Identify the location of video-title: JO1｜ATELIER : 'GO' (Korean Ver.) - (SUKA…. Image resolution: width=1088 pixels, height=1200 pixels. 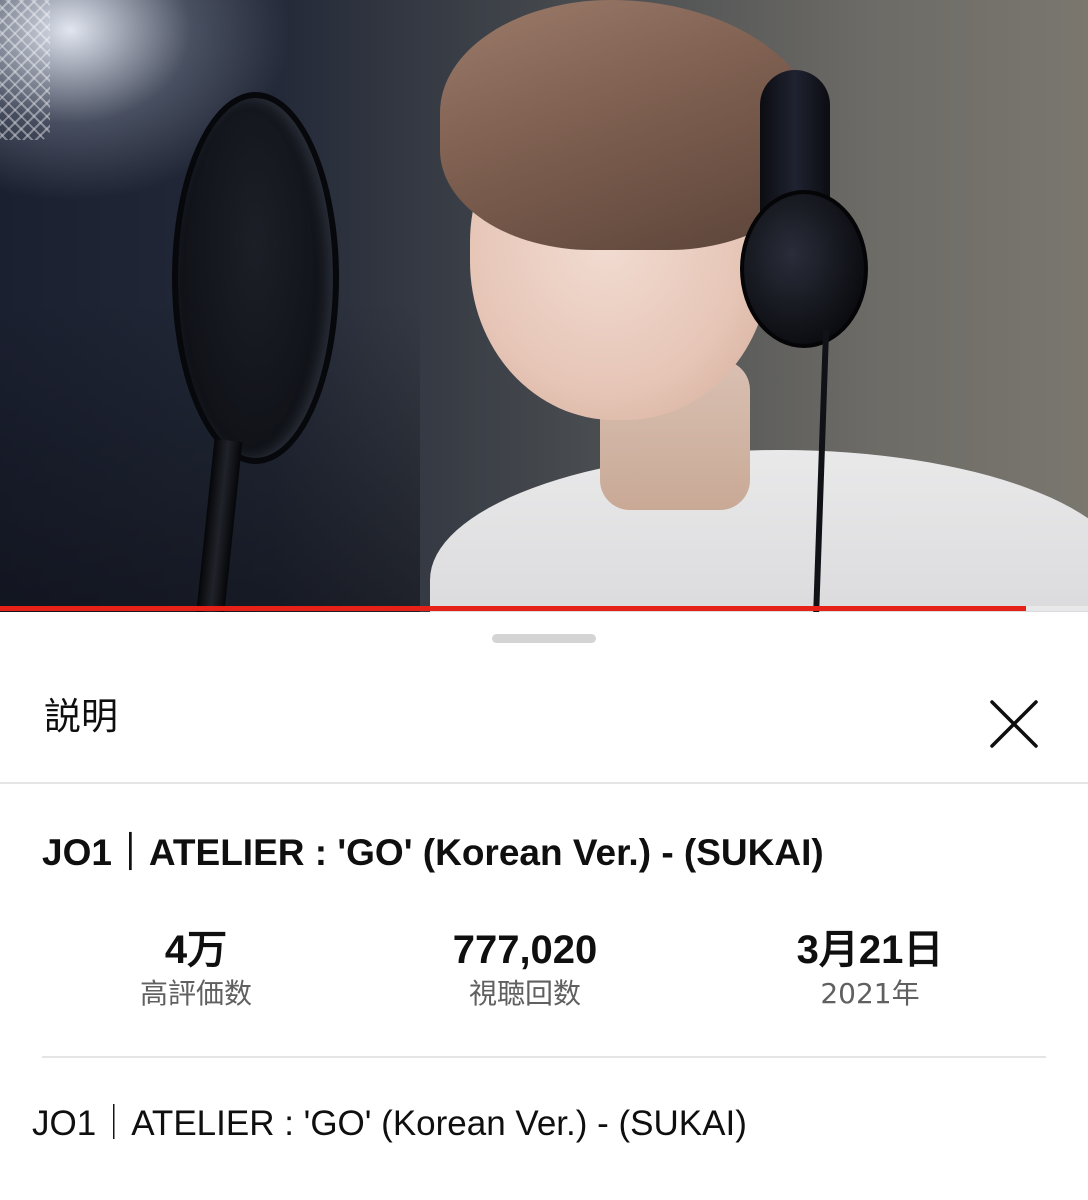
(433, 852).